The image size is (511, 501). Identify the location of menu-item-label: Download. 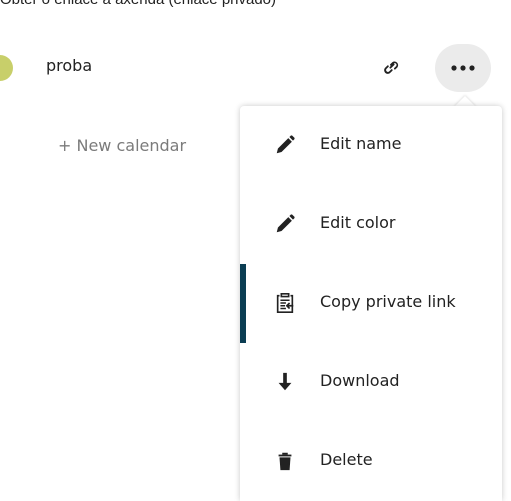
(360, 380).